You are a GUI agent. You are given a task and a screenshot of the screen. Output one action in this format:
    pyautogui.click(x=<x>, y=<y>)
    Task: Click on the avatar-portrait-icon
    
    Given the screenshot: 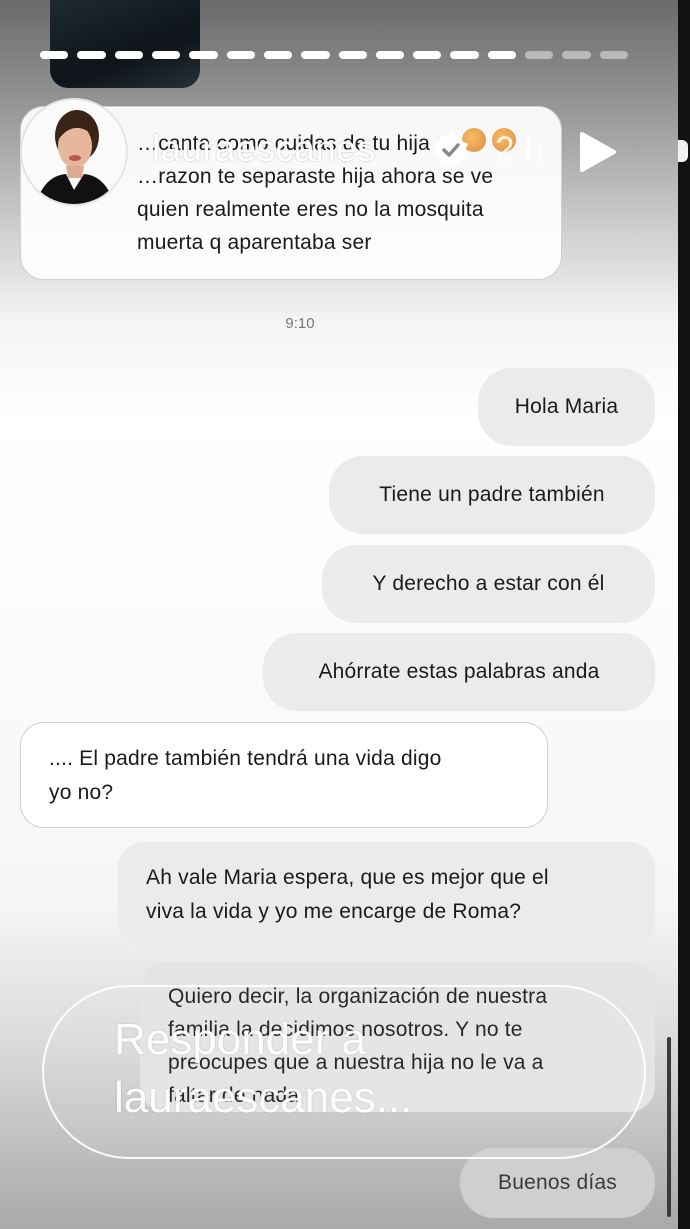 What is the action you would take?
    pyautogui.click(x=74, y=152)
    